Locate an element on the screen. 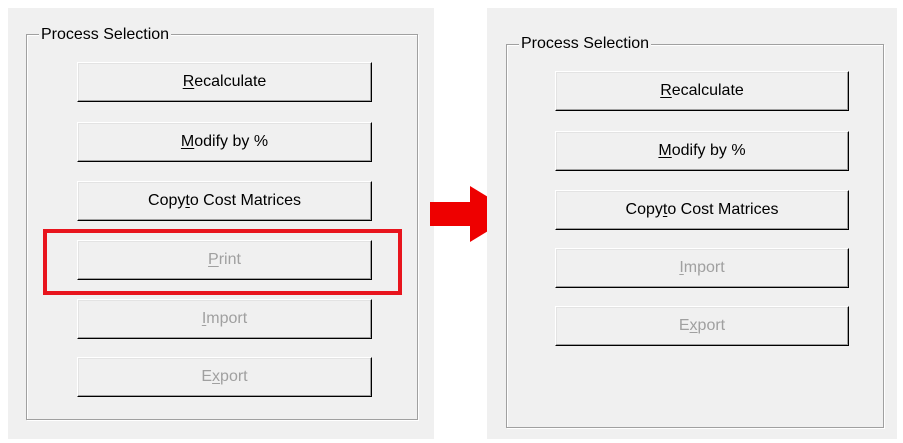 The height and width of the screenshot is (443, 903). print-button-highlight is located at coordinates (222, 262).